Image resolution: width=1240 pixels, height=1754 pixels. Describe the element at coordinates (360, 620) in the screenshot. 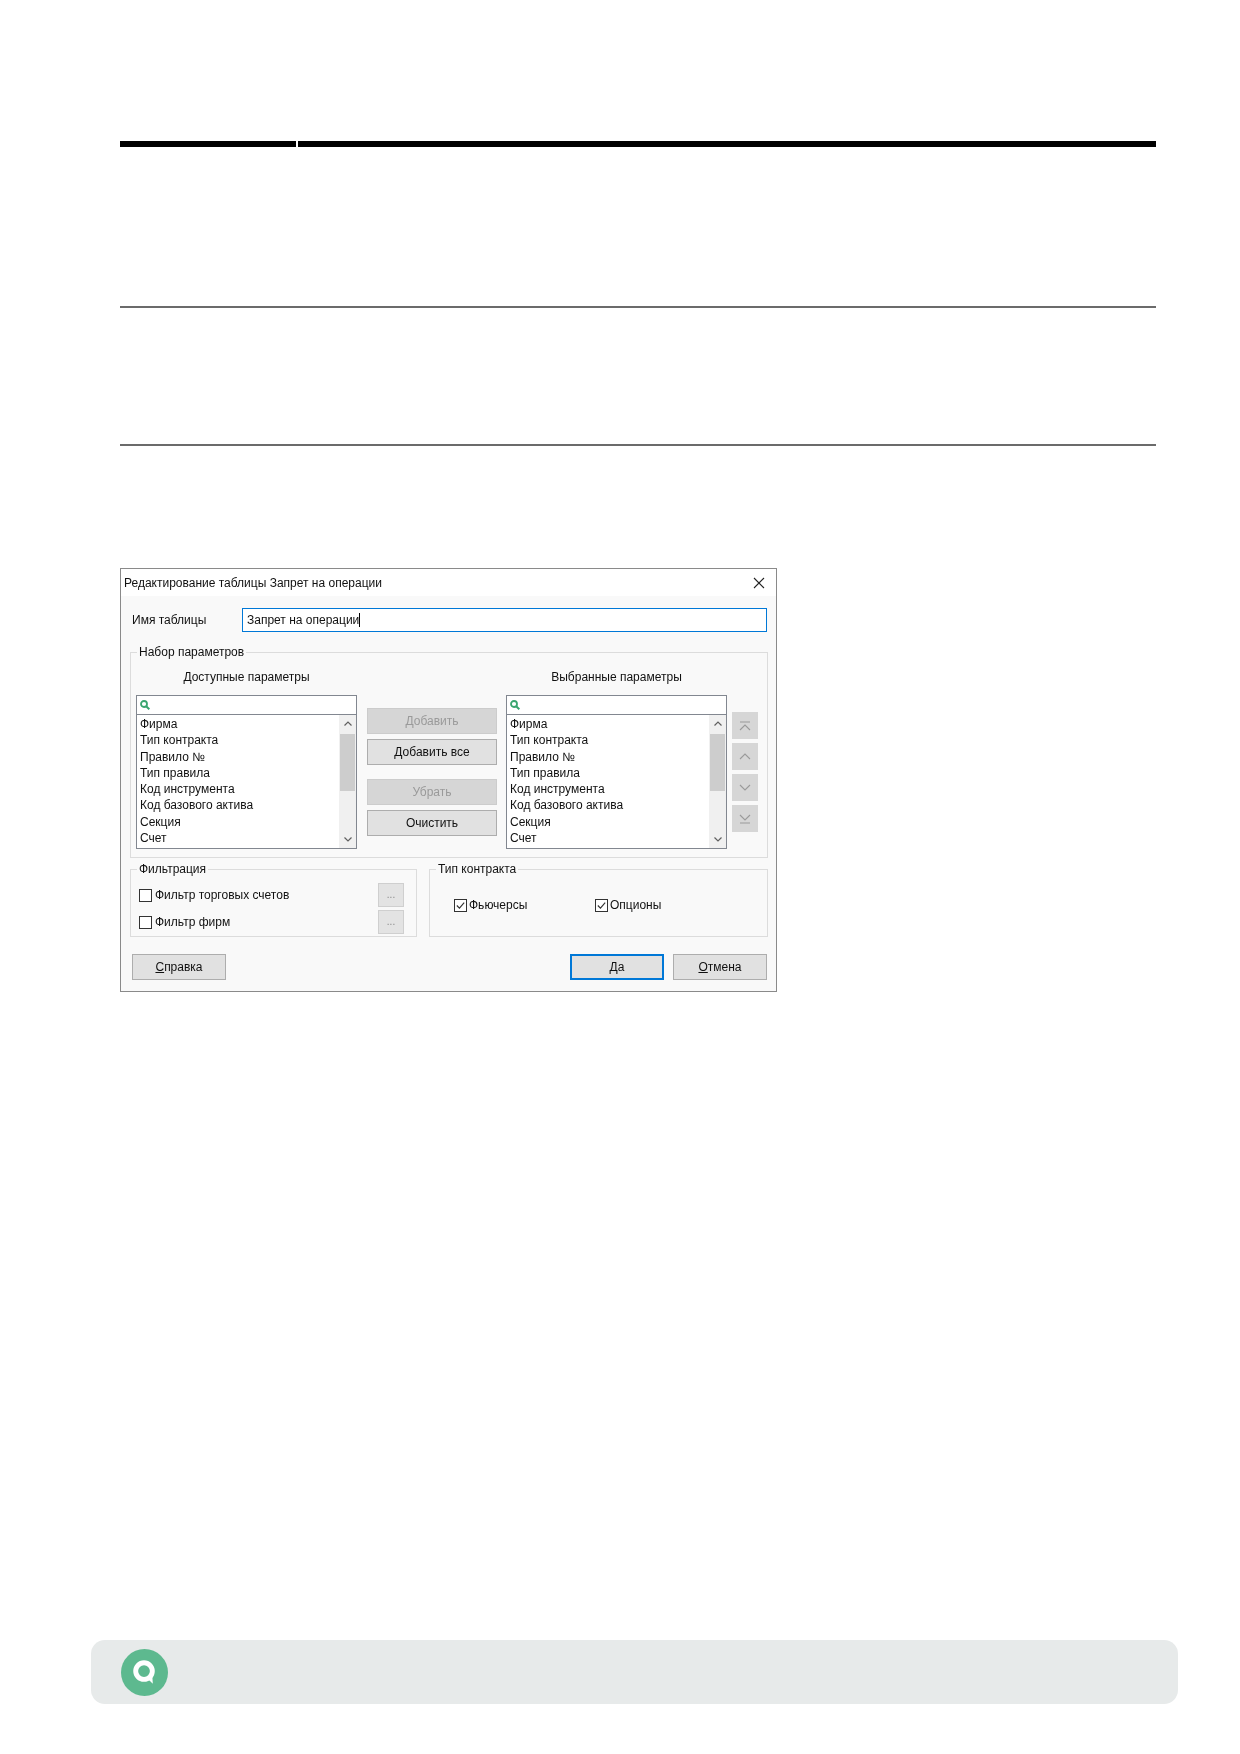

I see `text-cursor-icon` at that location.